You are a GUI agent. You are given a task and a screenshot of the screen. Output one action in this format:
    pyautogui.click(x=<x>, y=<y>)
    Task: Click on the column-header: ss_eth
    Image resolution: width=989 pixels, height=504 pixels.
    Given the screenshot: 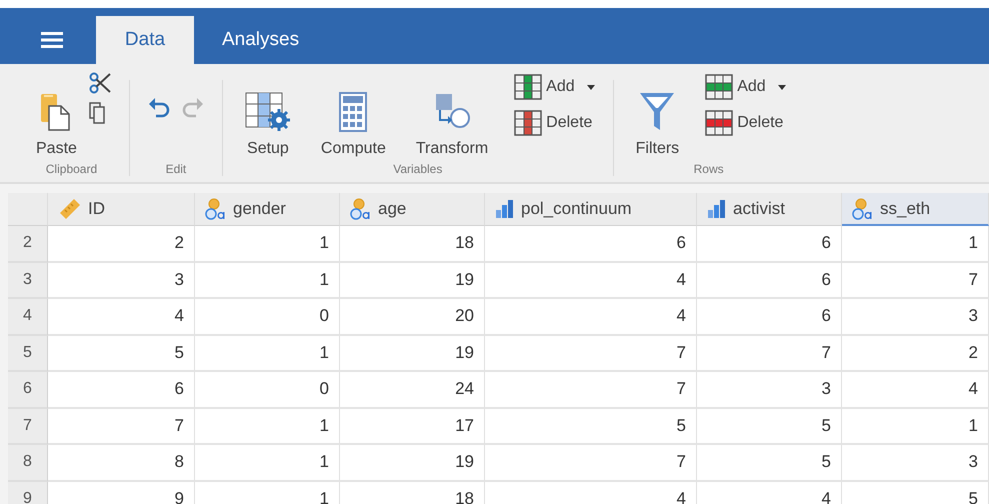 What is the action you would take?
    pyautogui.click(x=915, y=209)
    